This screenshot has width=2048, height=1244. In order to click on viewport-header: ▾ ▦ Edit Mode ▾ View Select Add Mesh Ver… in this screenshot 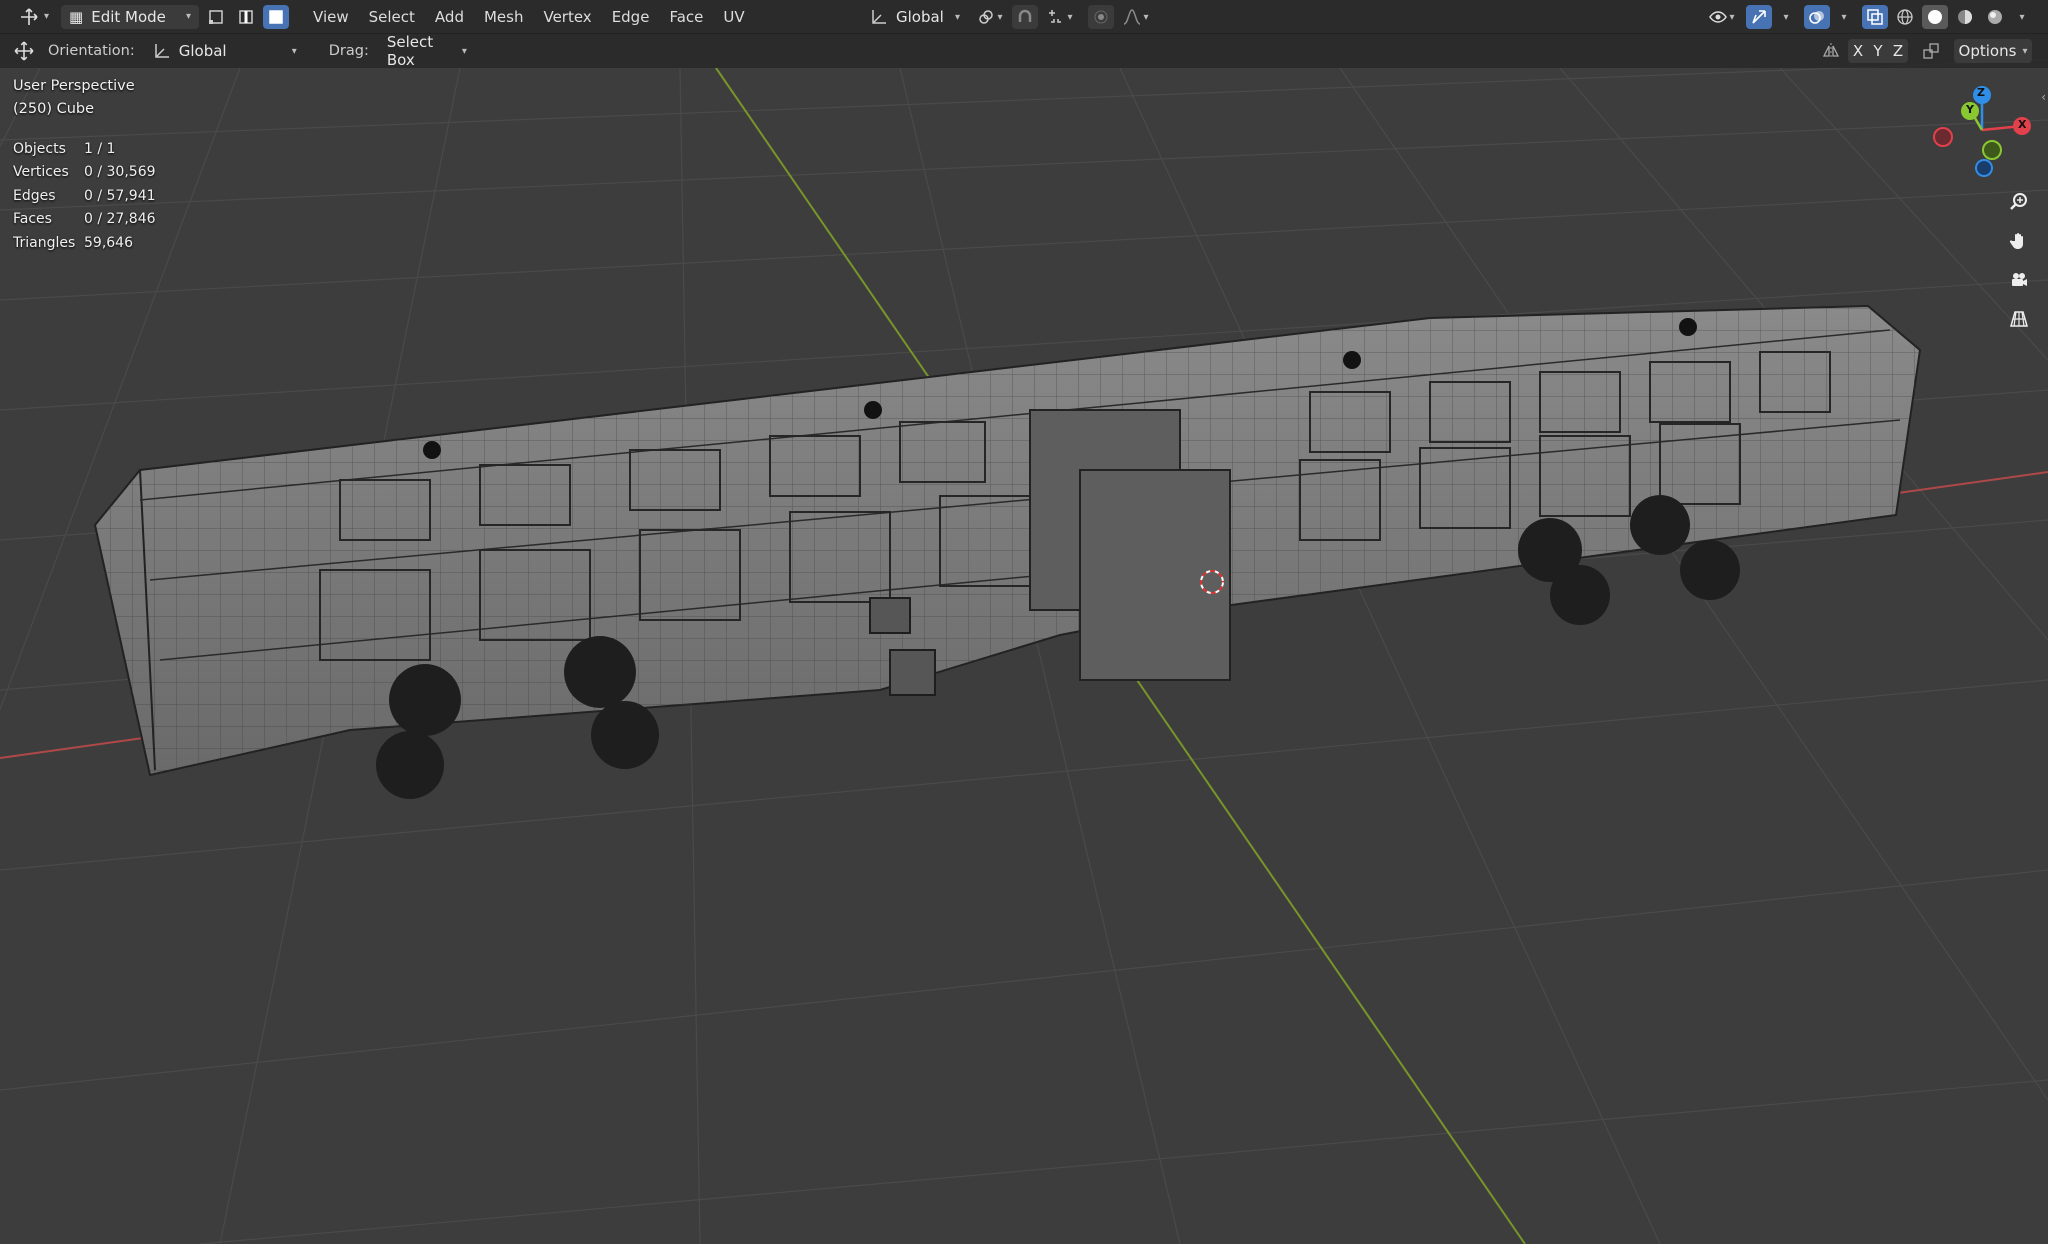, I will do `click(1024, 17)`.